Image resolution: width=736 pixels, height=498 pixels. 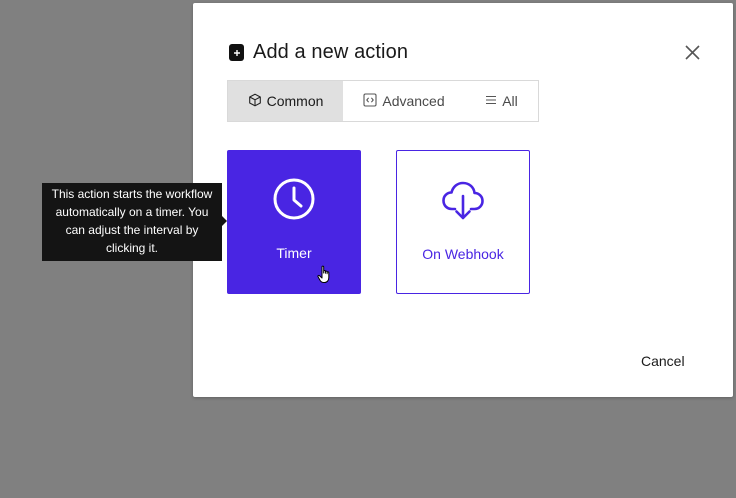 What do you see at coordinates (692, 52) in the screenshot?
I see `close-icon` at bounding box center [692, 52].